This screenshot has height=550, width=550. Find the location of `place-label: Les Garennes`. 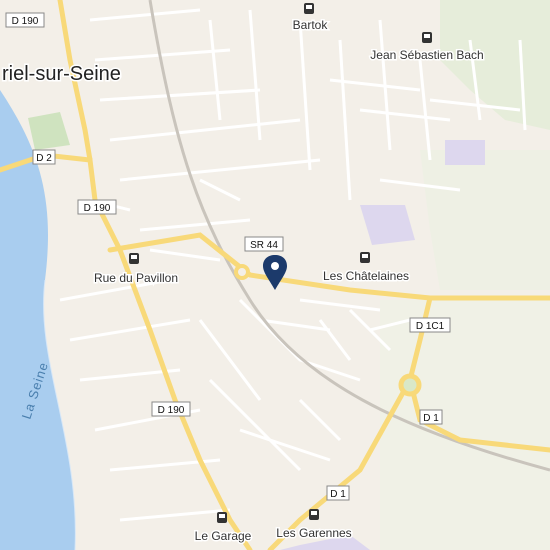

place-label: Les Garennes is located at coordinates (313, 533).